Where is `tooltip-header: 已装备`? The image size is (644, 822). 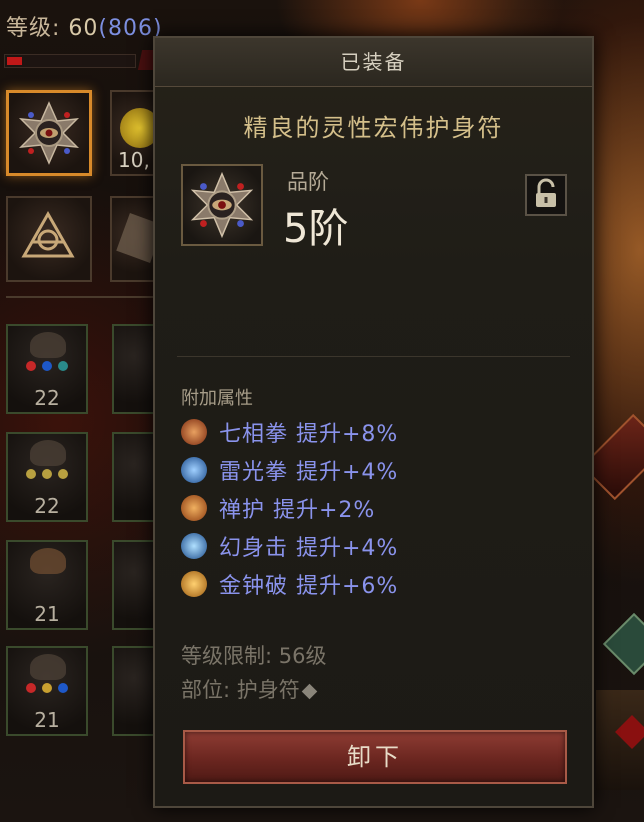 tooltip-header: 已装备 is located at coordinates (373, 62).